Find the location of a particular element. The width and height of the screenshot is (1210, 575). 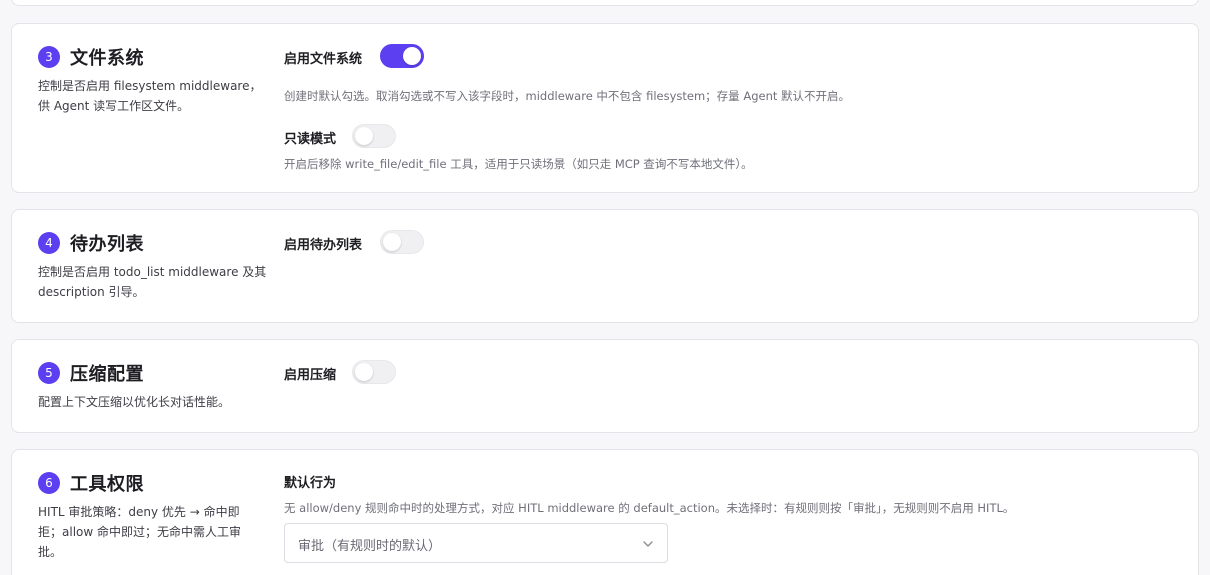

section-header: 6 工具权限 is located at coordinates (91, 483).